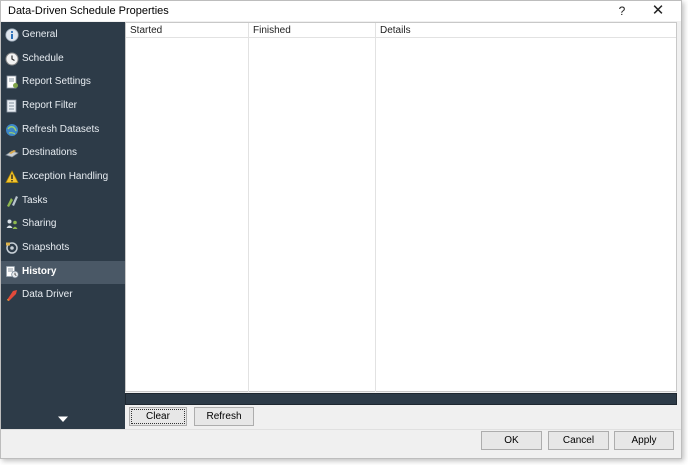 This screenshot has height=465, width=688. What do you see at coordinates (12, 295) in the screenshot?
I see `data-driver-icon` at bounding box center [12, 295].